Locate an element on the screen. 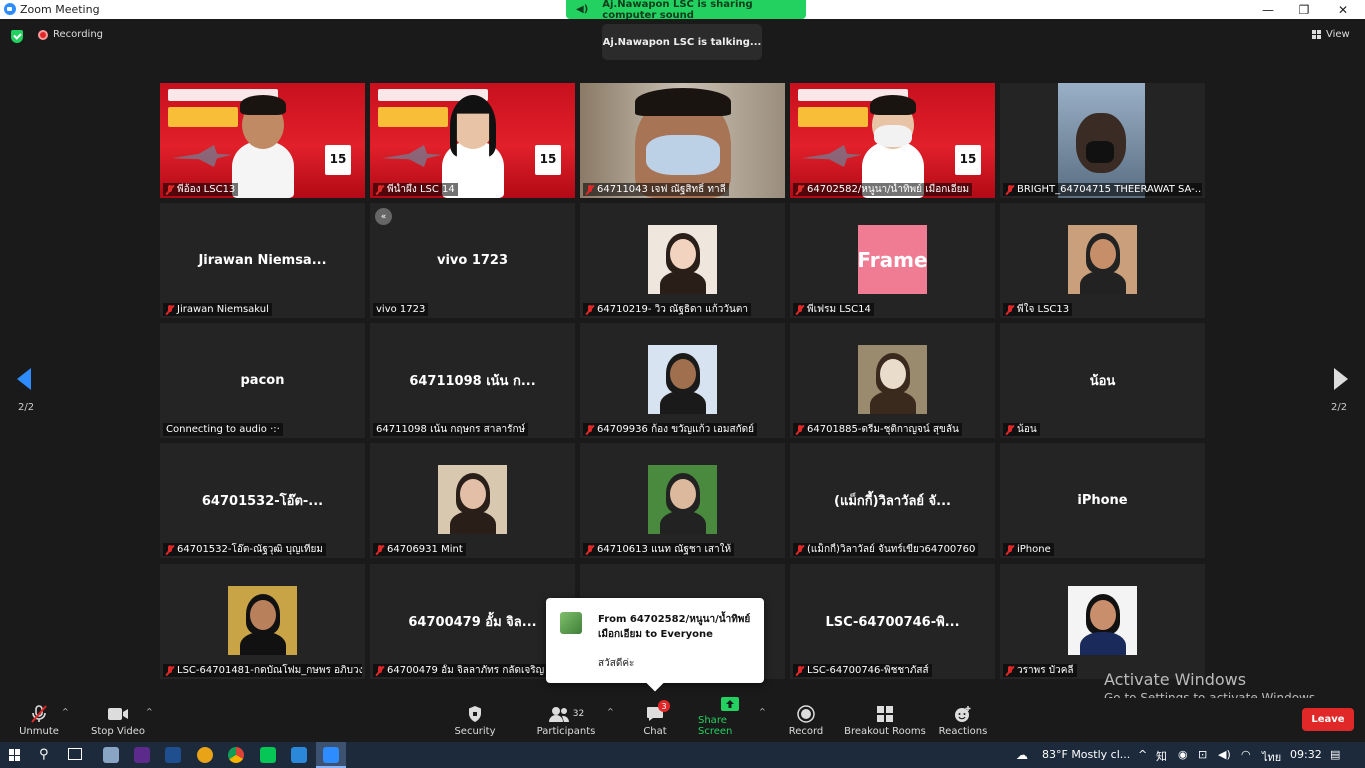  participant-tile: 64701885-ดรีม-ชุติกาญจน์ สุขลัน is located at coordinates (892, 380).